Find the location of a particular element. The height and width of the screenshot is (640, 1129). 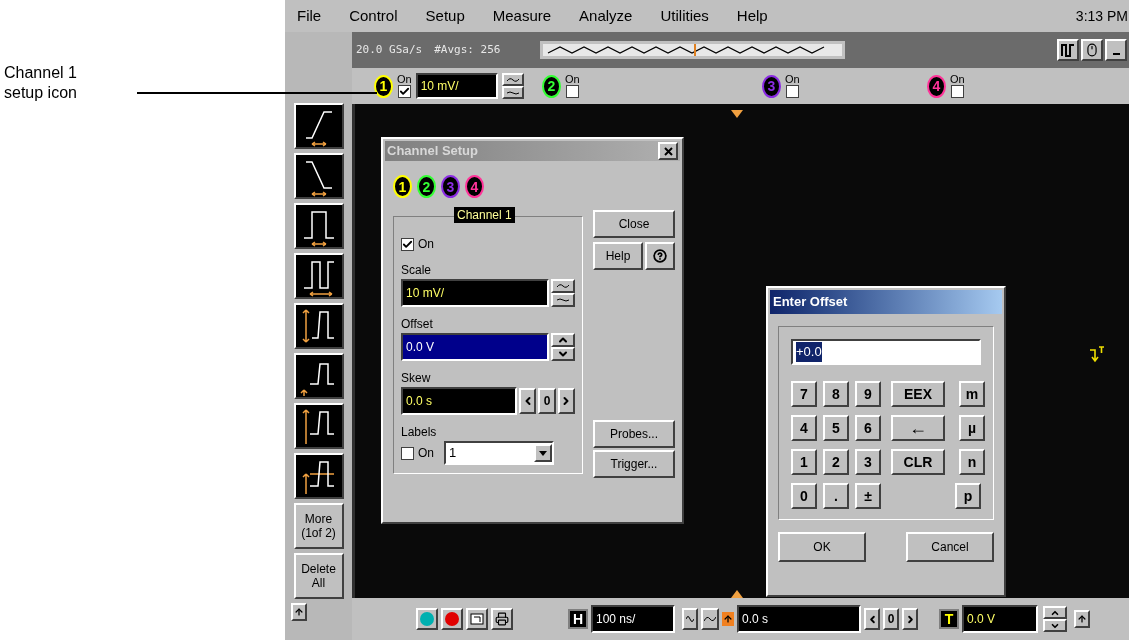

close-dialog-button: Close is located at coordinates (634, 224).